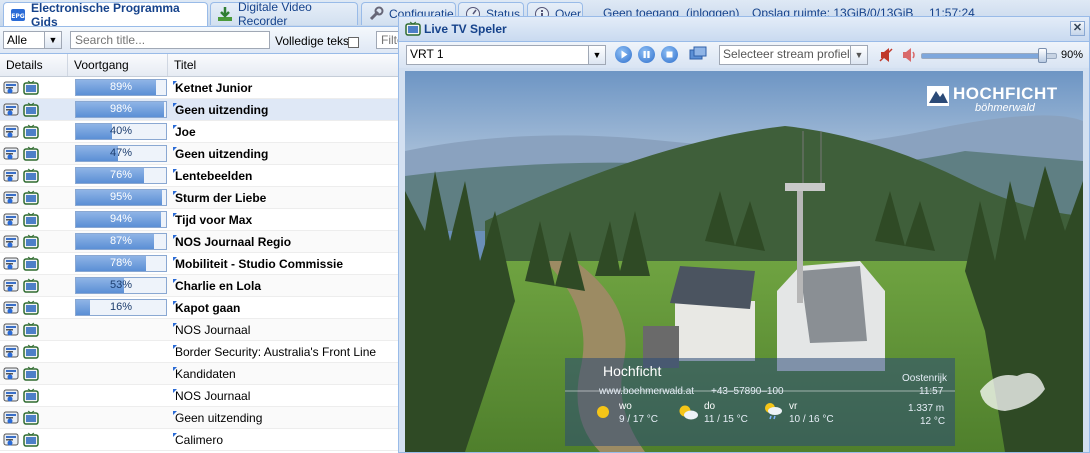 The height and width of the screenshot is (453, 1090). I want to click on table-row: 98% Geen uitzending, so click(200, 110).